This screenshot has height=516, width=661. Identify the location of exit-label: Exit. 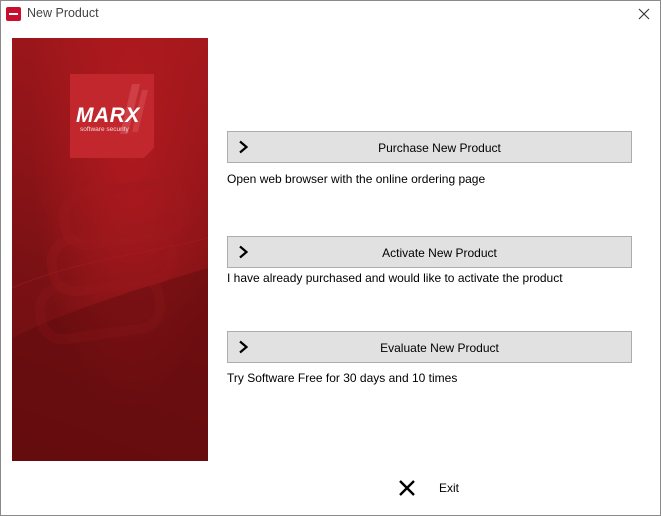
(449, 488).